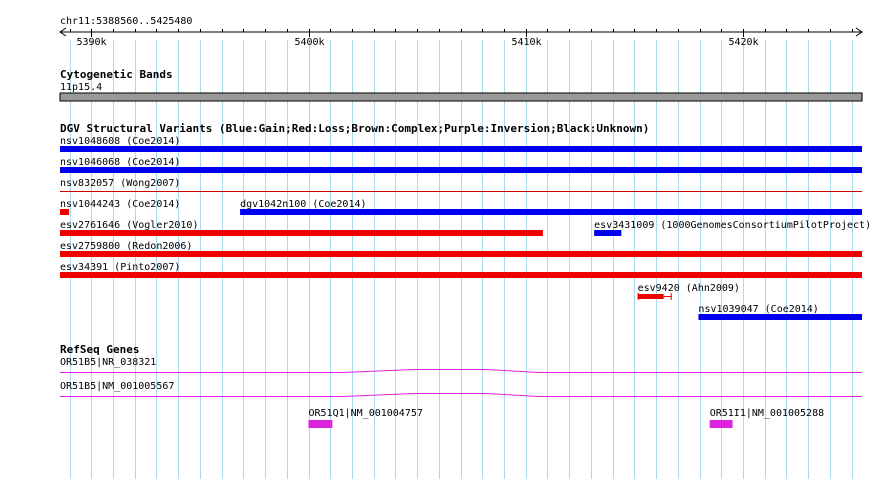  I want to click on refseq-transcript-label: OR51B5|NR_038321, so click(108, 362).